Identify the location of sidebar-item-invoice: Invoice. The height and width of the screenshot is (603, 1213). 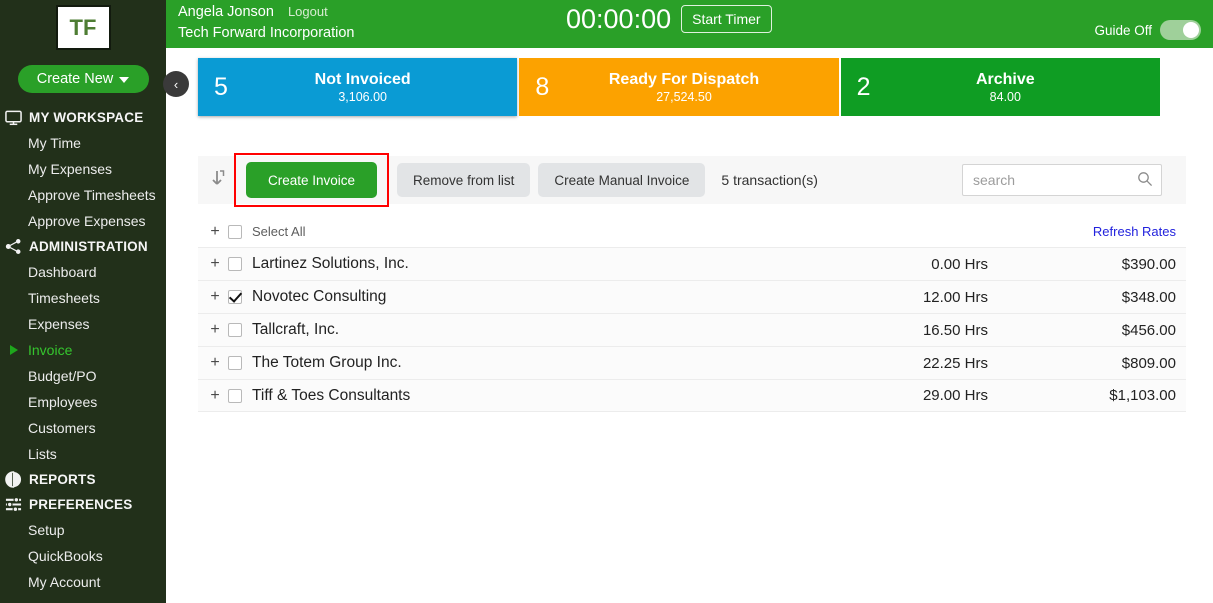
(83, 350).